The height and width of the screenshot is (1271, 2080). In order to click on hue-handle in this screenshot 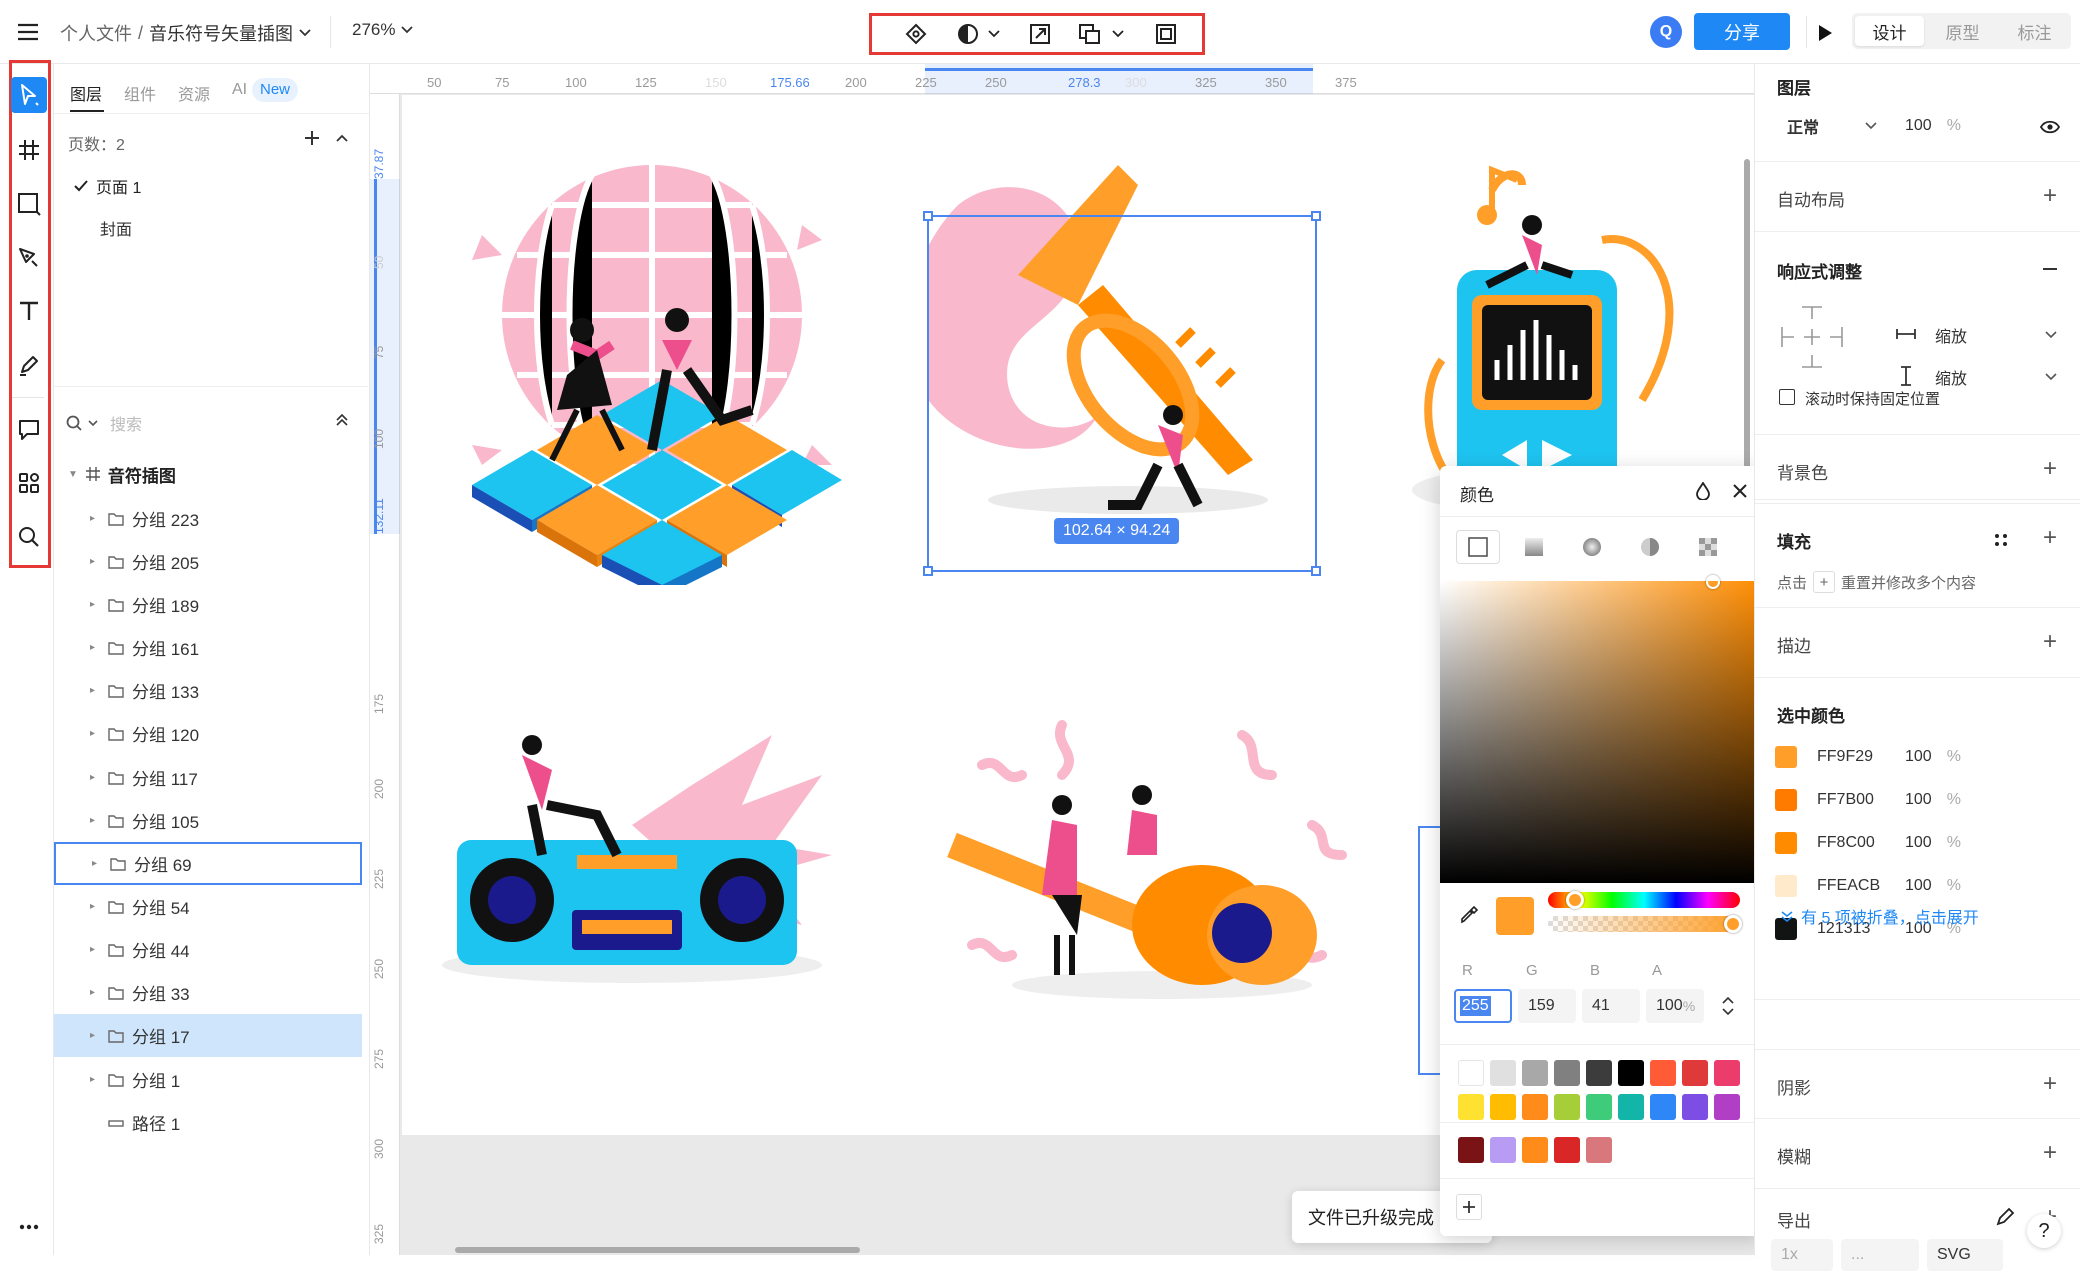, I will do `click(1575, 900)`.